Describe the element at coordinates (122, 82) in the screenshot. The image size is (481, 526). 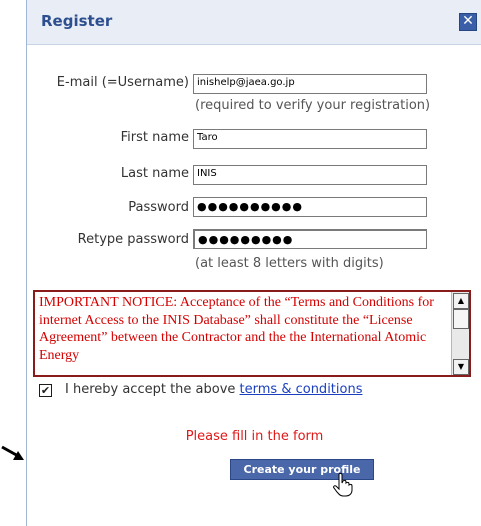
I see `email-label: E-mail (=Username)` at that location.